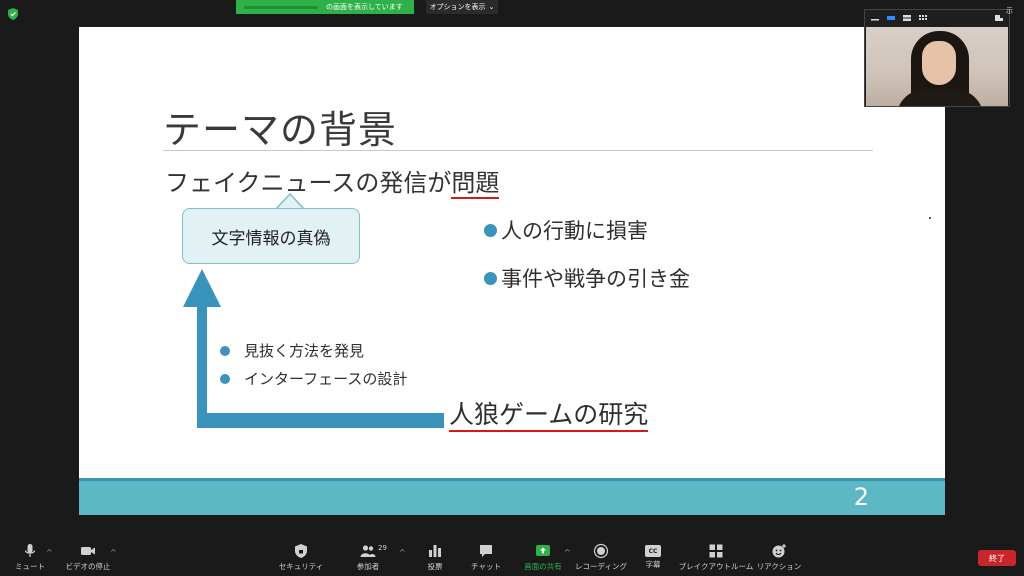 The width and height of the screenshot is (1024, 576). I want to click on poll-label: 投票, so click(435, 566).